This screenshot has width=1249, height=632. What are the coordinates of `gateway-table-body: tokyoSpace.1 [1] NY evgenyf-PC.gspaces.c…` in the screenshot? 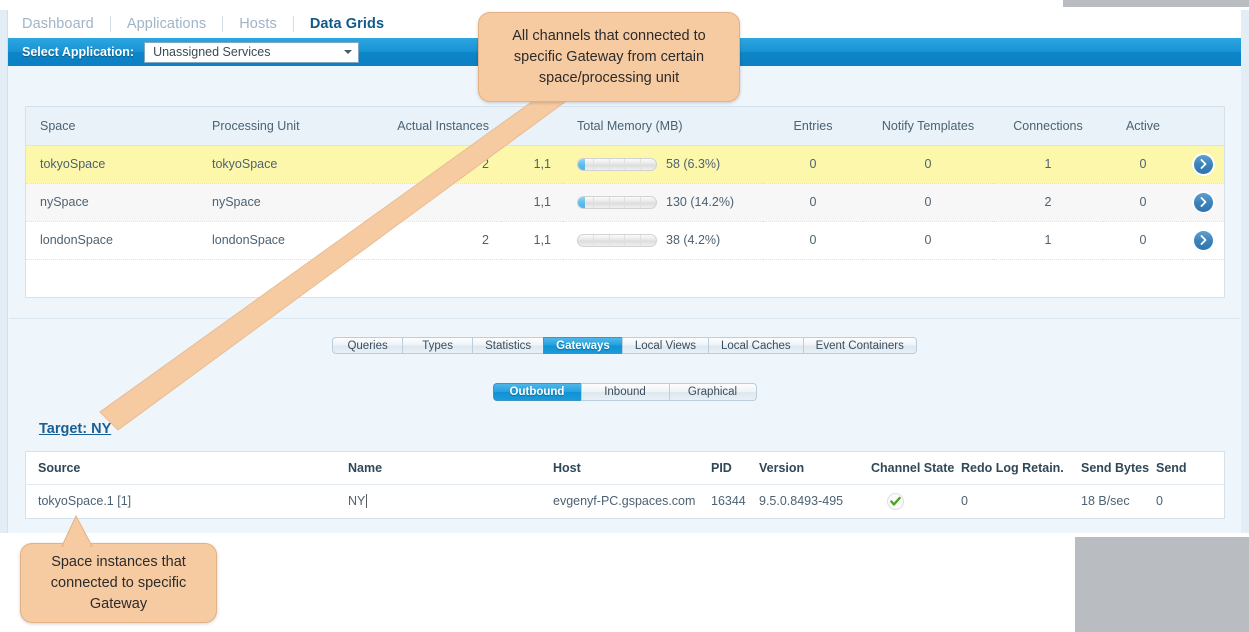 It's located at (625, 501).